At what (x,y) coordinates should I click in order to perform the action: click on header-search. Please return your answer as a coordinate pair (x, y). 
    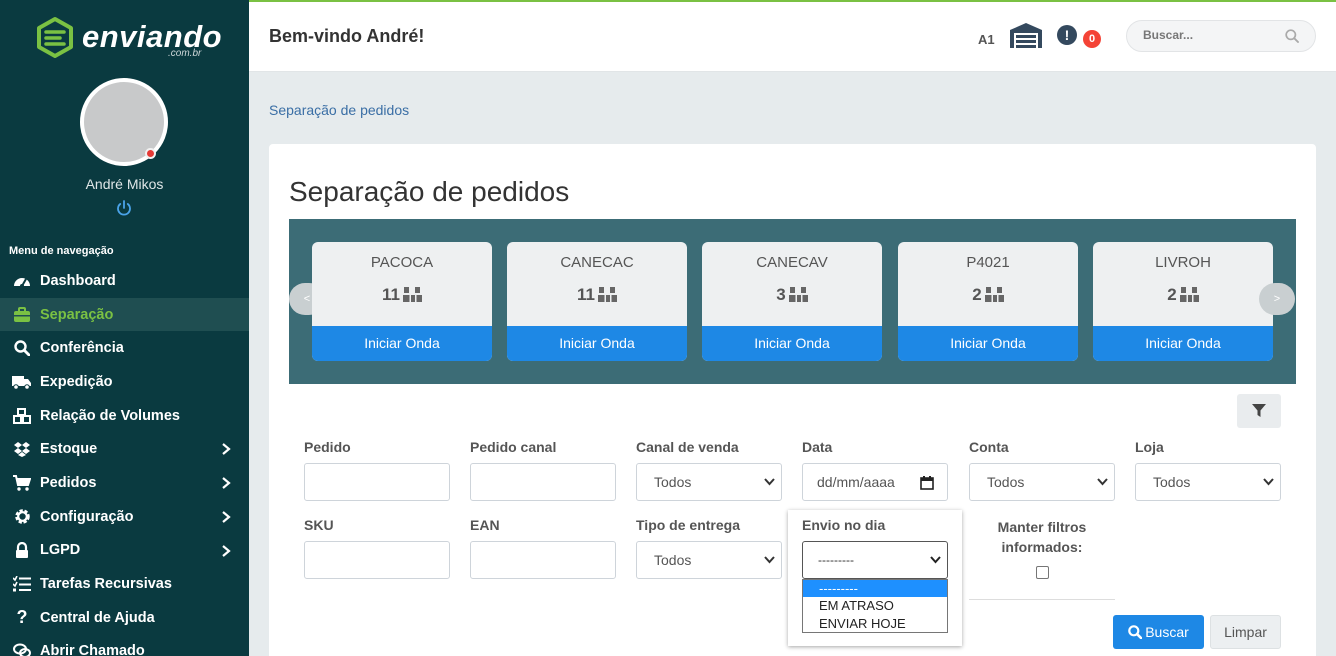
    Looking at the image, I should click on (1221, 36).